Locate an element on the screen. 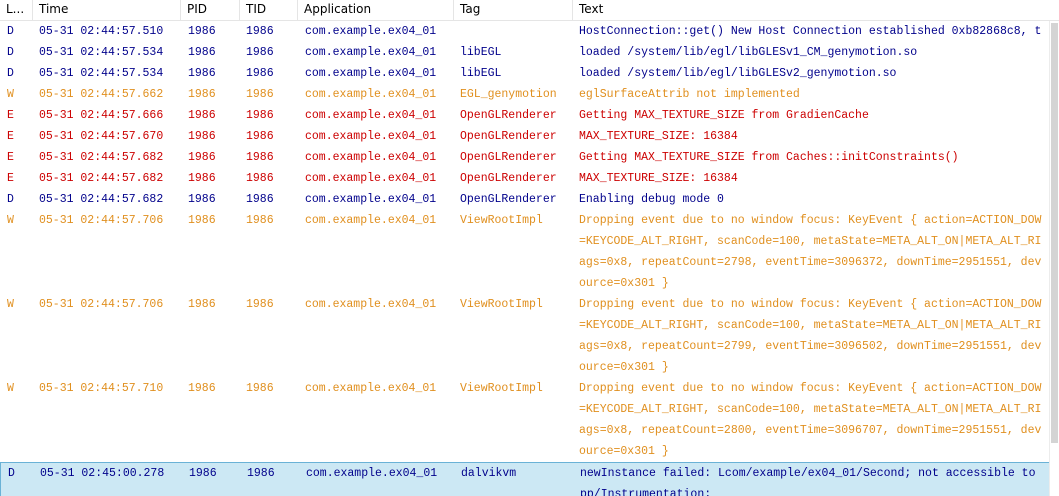 The height and width of the screenshot is (496, 1059). log-time-cell: 05-31 02:44:57.534 is located at coordinates (101, 73).